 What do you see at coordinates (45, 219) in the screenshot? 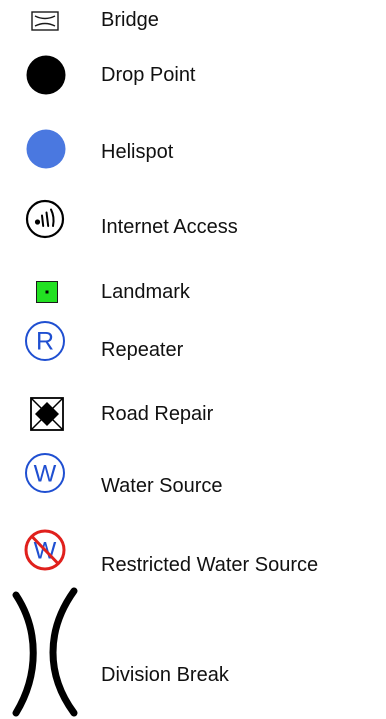
I see `internet-access-icon` at bounding box center [45, 219].